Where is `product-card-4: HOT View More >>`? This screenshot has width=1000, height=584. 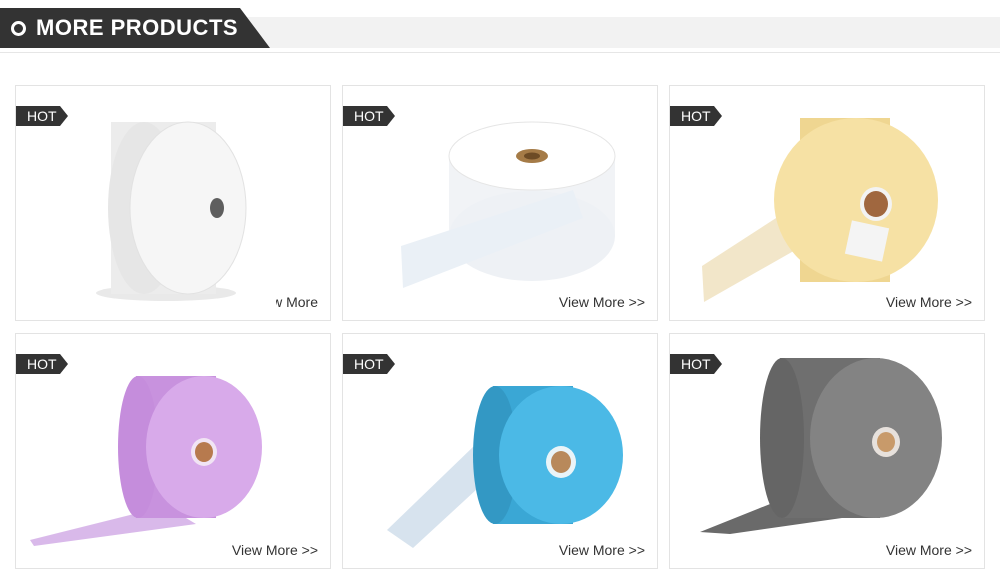 product-card-4: HOT View More >> is located at coordinates (173, 451).